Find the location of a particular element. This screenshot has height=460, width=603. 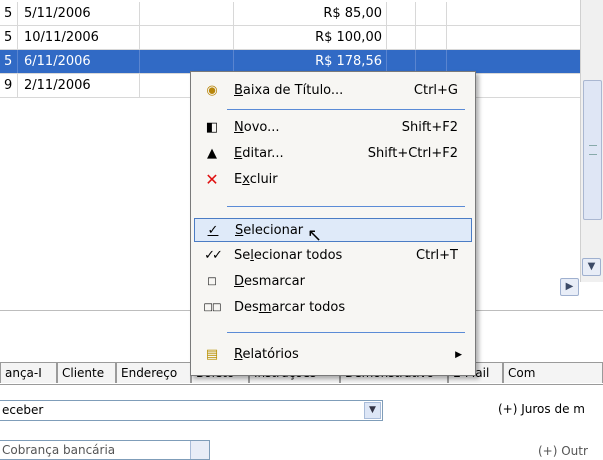

table-row: 5 10/11/2006 R$ 100,00 is located at coordinates (290, 38).